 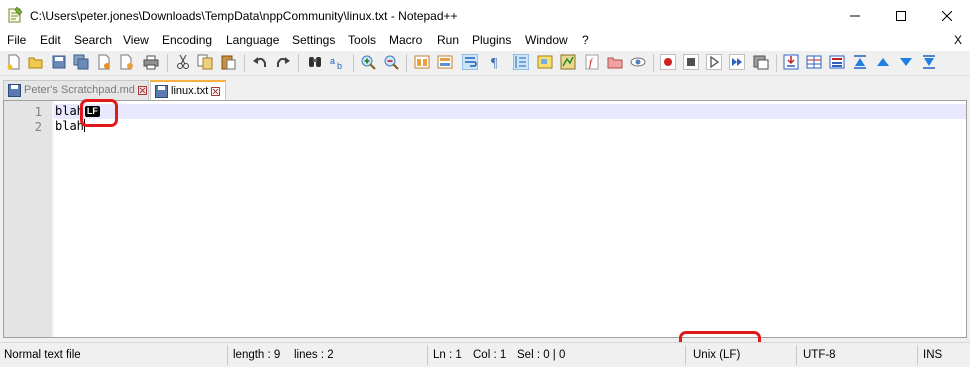 What do you see at coordinates (855, 15) in the screenshot?
I see `minimize-button` at bounding box center [855, 15].